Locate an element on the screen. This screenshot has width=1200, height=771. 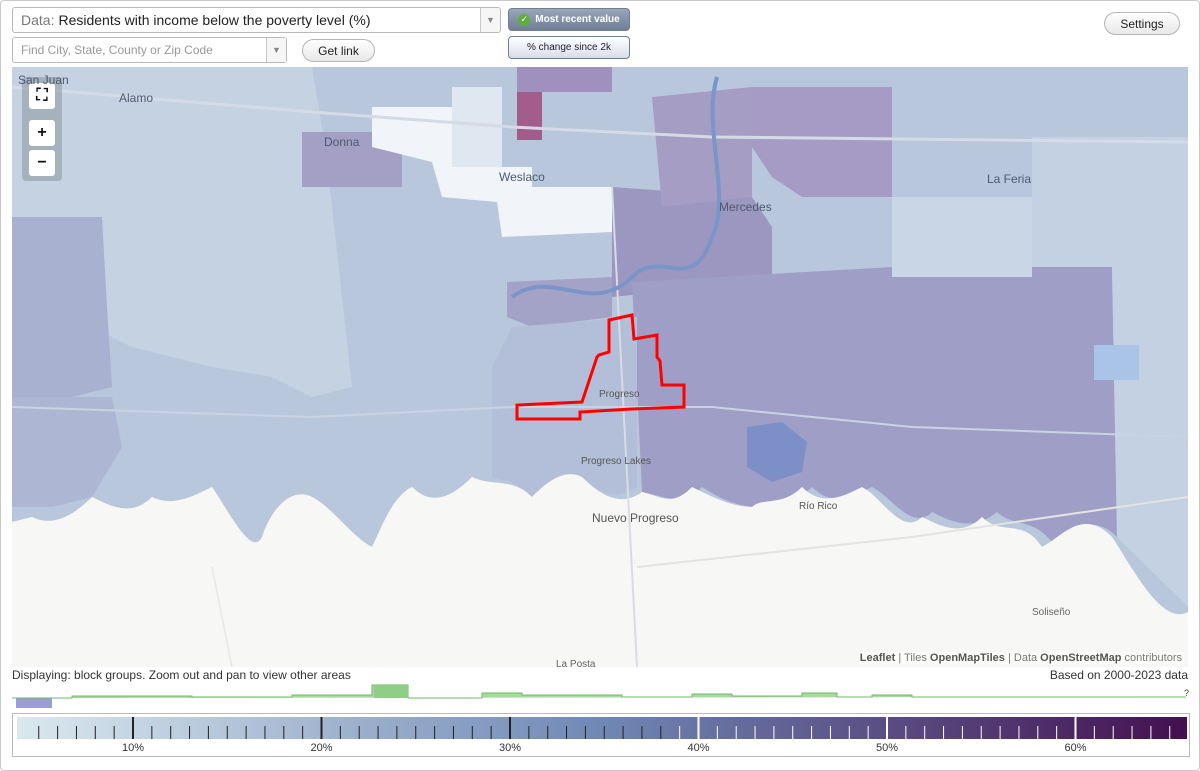
label-nuevo-progreso: Nuevo Progreso is located at coordinates (635, 518).